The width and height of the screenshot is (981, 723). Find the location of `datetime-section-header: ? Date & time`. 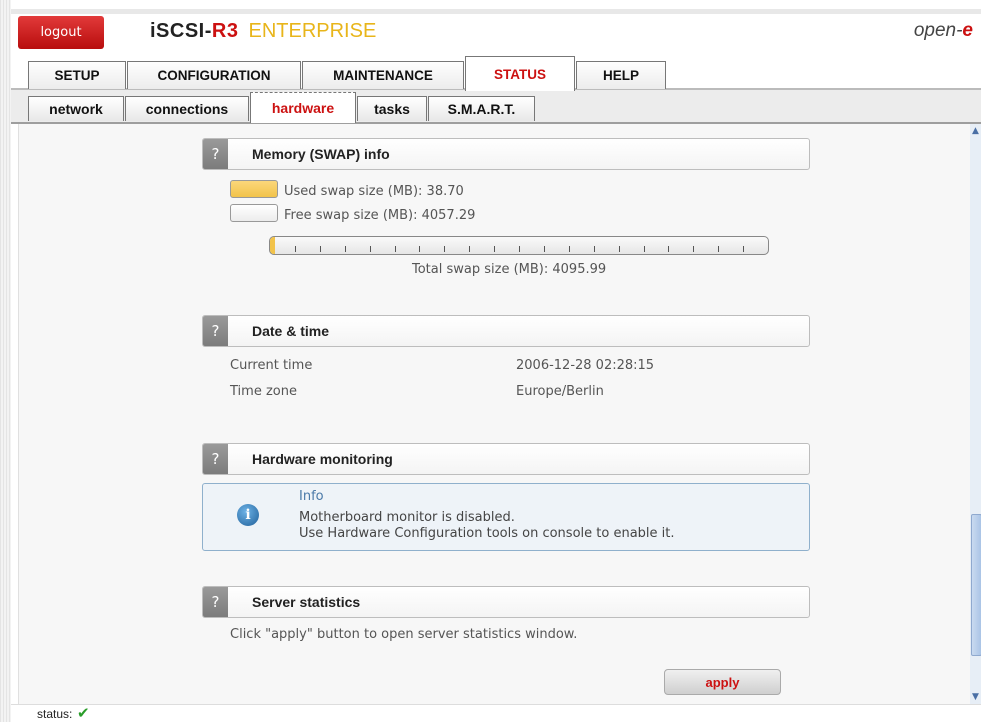

datetime-section-header: ? Date & time is located at coordinates (506, 331).